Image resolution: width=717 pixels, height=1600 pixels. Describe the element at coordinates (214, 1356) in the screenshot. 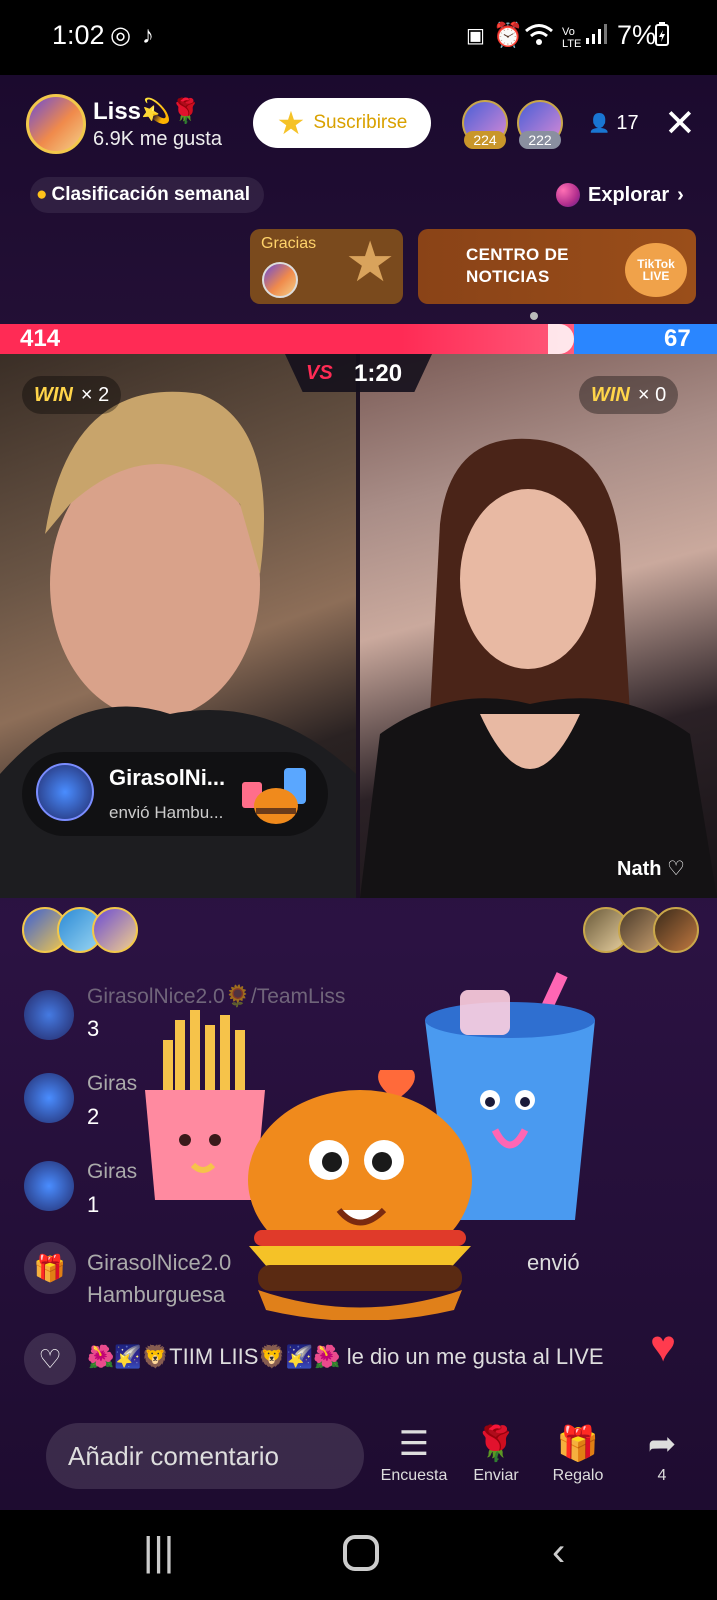

I see `like-message-user: 🌺🌠🦁TIIM LIIS🦁🌠🌺` at that location.